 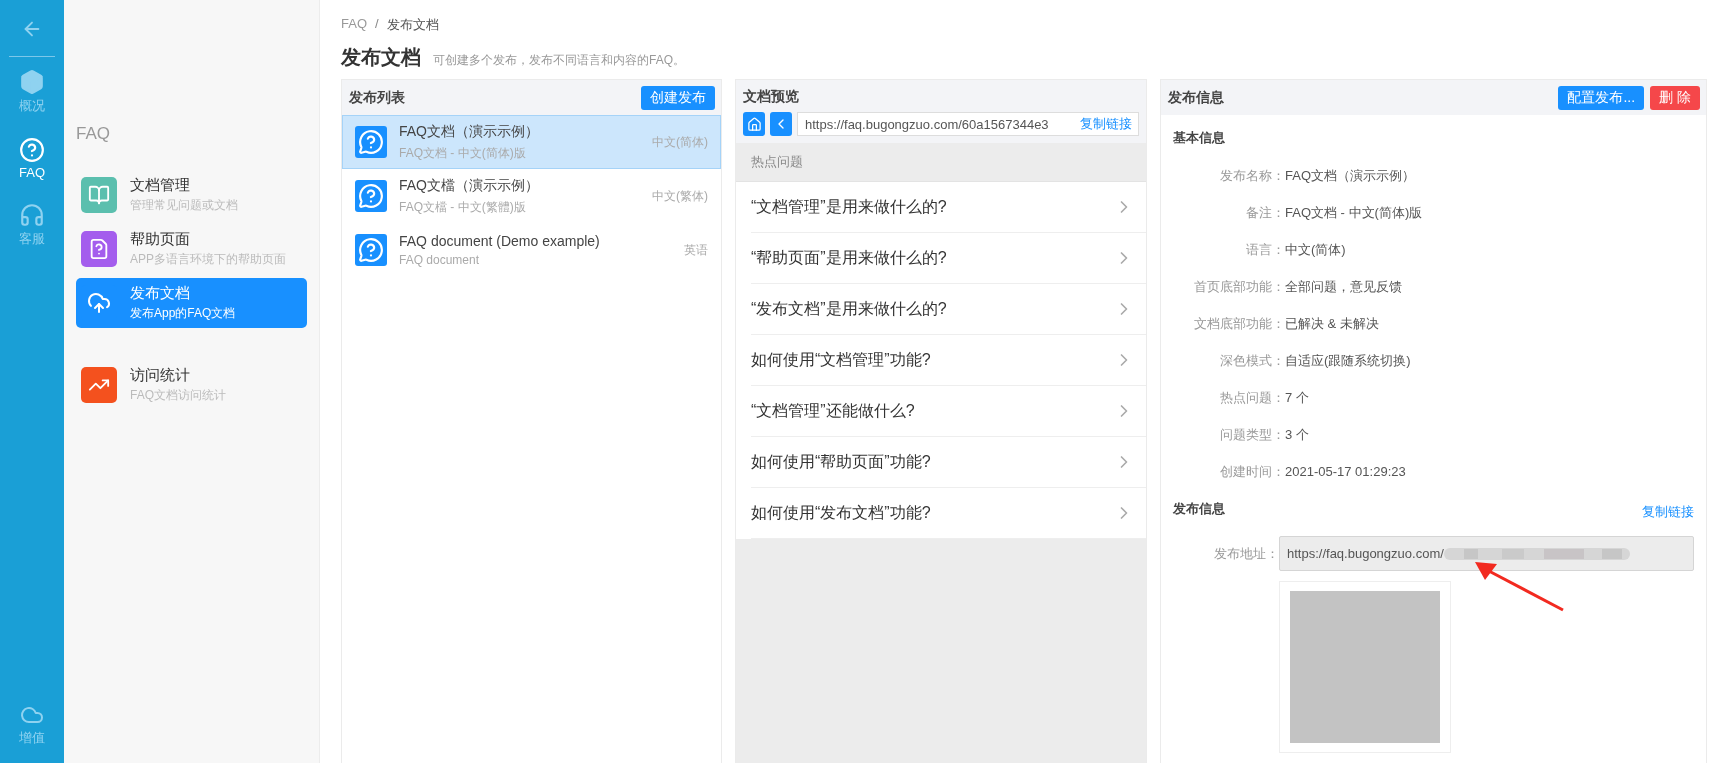 What do you see at coordinates (500, 241) in the screenshot?
I see `publish-item-title: FAQ document (Demo example)` at bounding box center [500, 241].